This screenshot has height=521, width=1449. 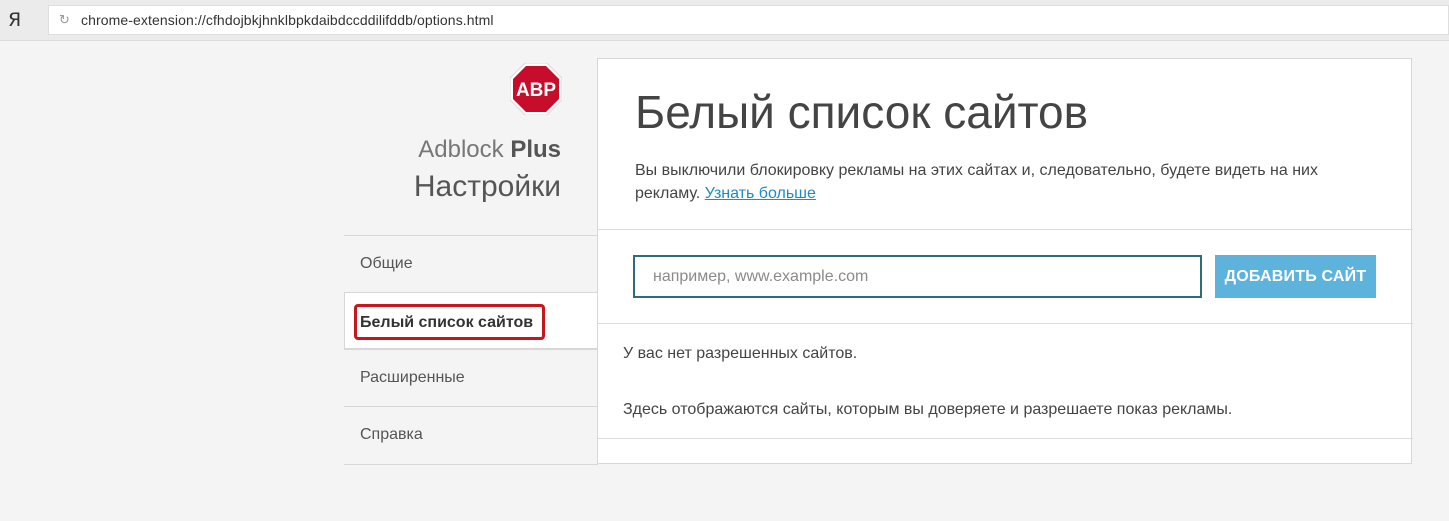 I want to click on sidebar-item-advanced: Расширенные, so click(x=471, y=377).